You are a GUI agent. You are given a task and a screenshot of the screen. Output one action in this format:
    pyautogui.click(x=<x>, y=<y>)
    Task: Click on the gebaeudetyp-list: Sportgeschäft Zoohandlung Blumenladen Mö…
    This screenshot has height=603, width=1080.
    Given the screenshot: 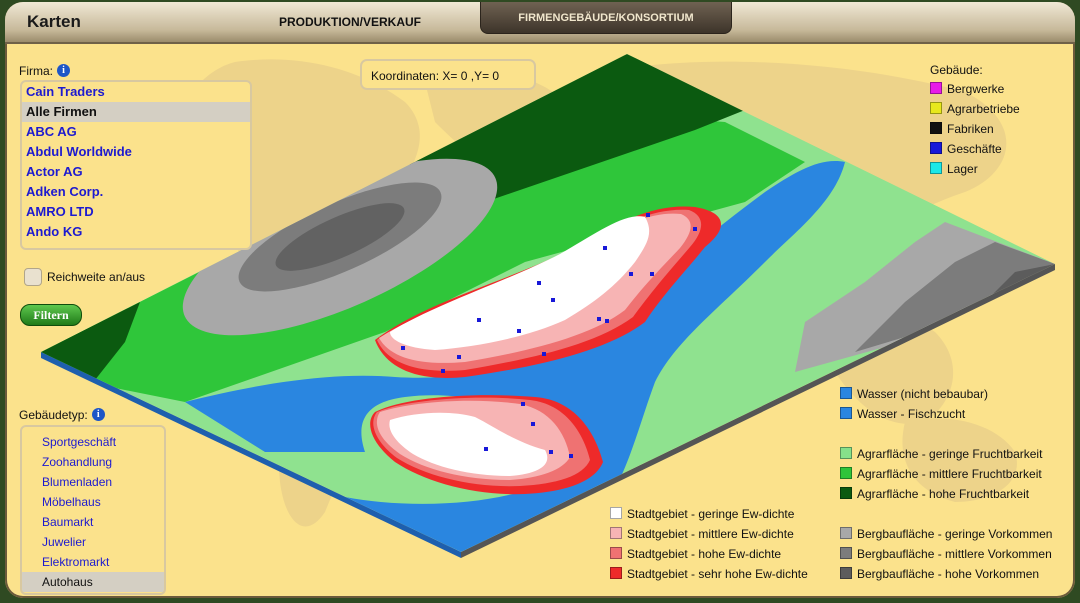 What is the action you would take?
    pyautogui.click(x=93, y=510)
    